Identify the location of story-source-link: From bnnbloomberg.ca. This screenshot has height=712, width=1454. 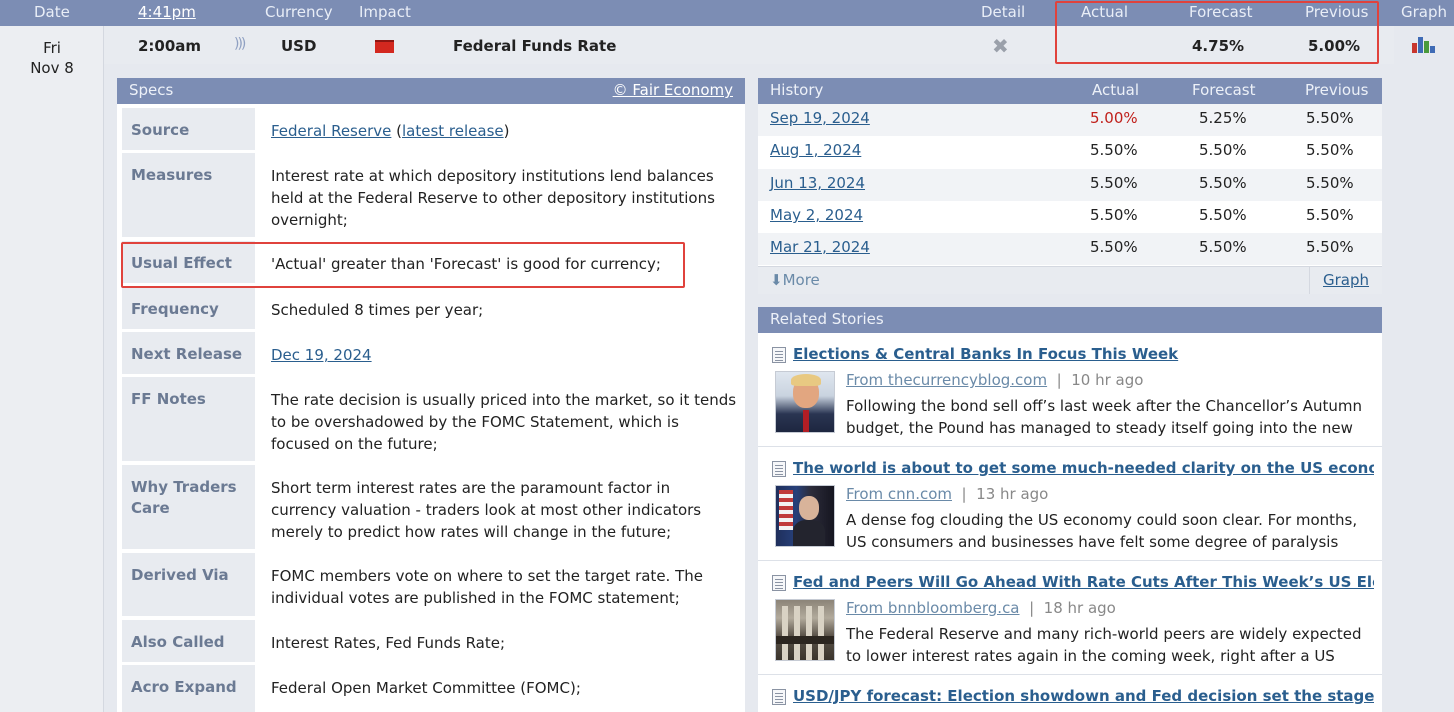
(933, 608).